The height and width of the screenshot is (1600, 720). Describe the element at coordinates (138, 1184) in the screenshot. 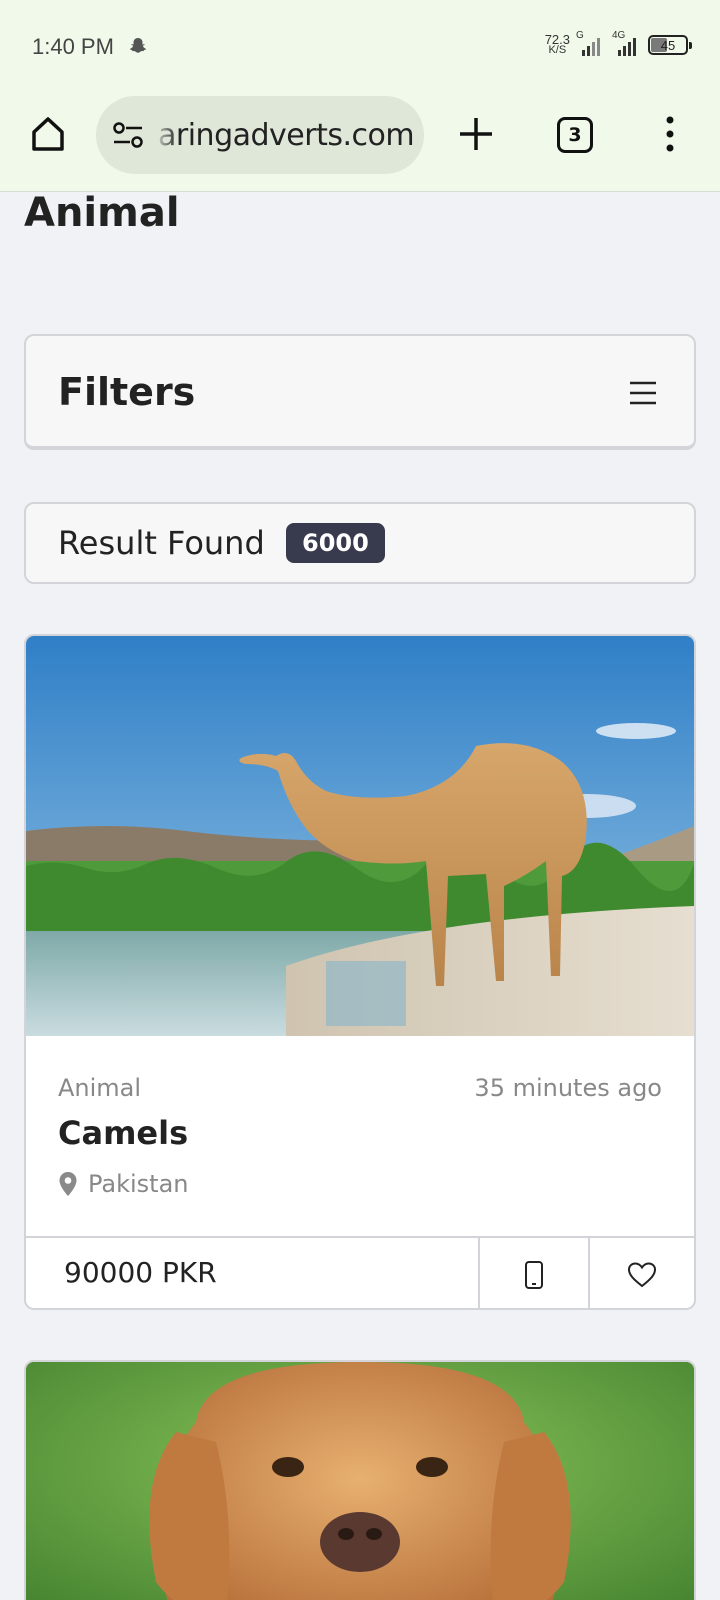

I see `location-text: Pakistan` at that location.